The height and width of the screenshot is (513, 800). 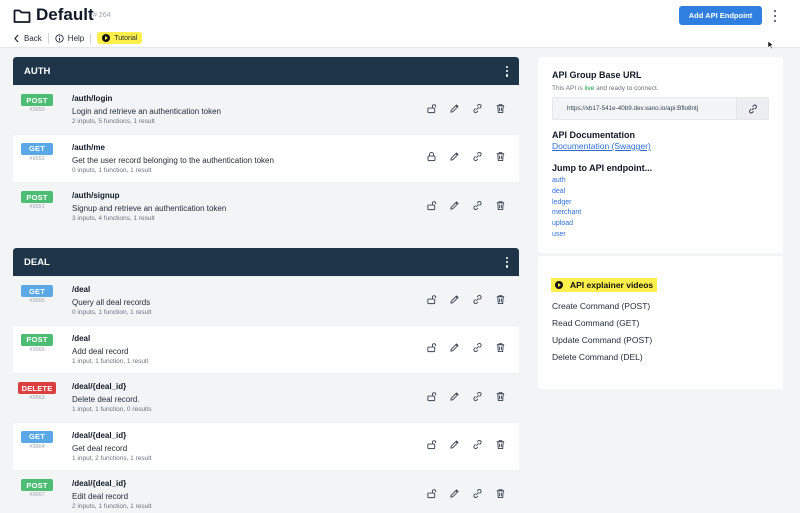 What do you see at coordinates (601, 146) in the screenshot?
I see `swagger-docs-link: Documentation (Swagger)` at bounding box center [601, 146].